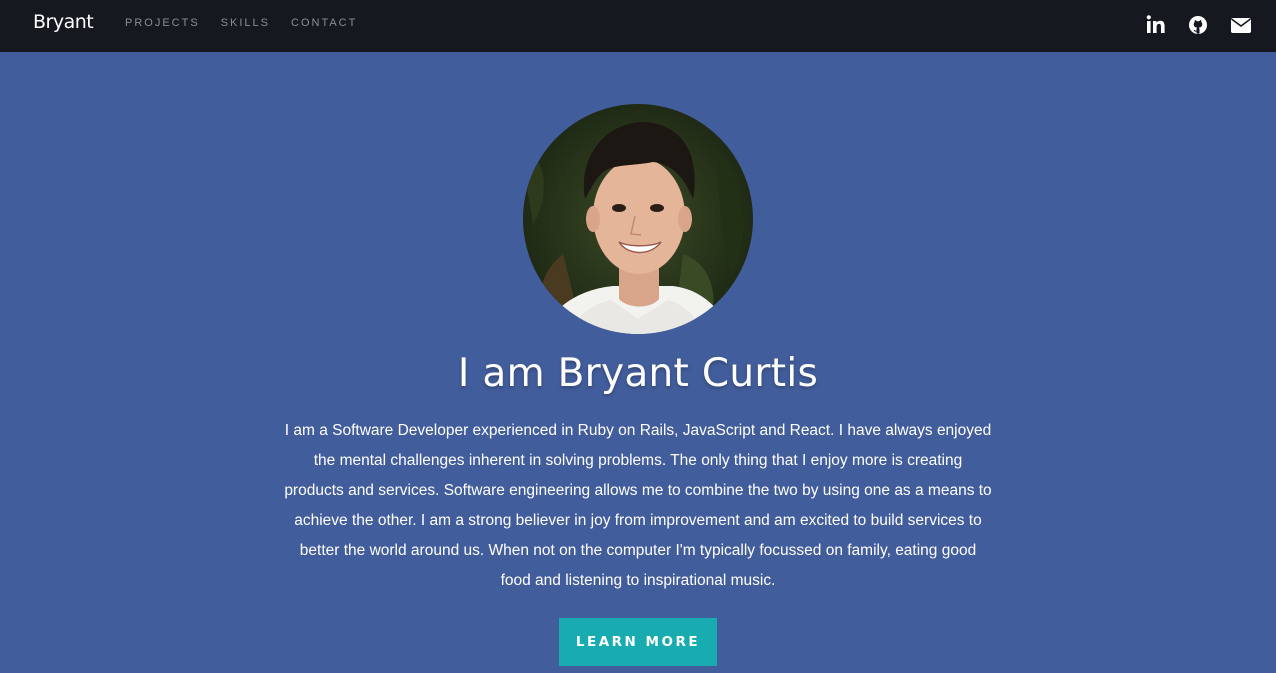  Describe the element at coordinates (324, 23) in the screenshot. I see `nav-link-contact: CONTACT` at that location.